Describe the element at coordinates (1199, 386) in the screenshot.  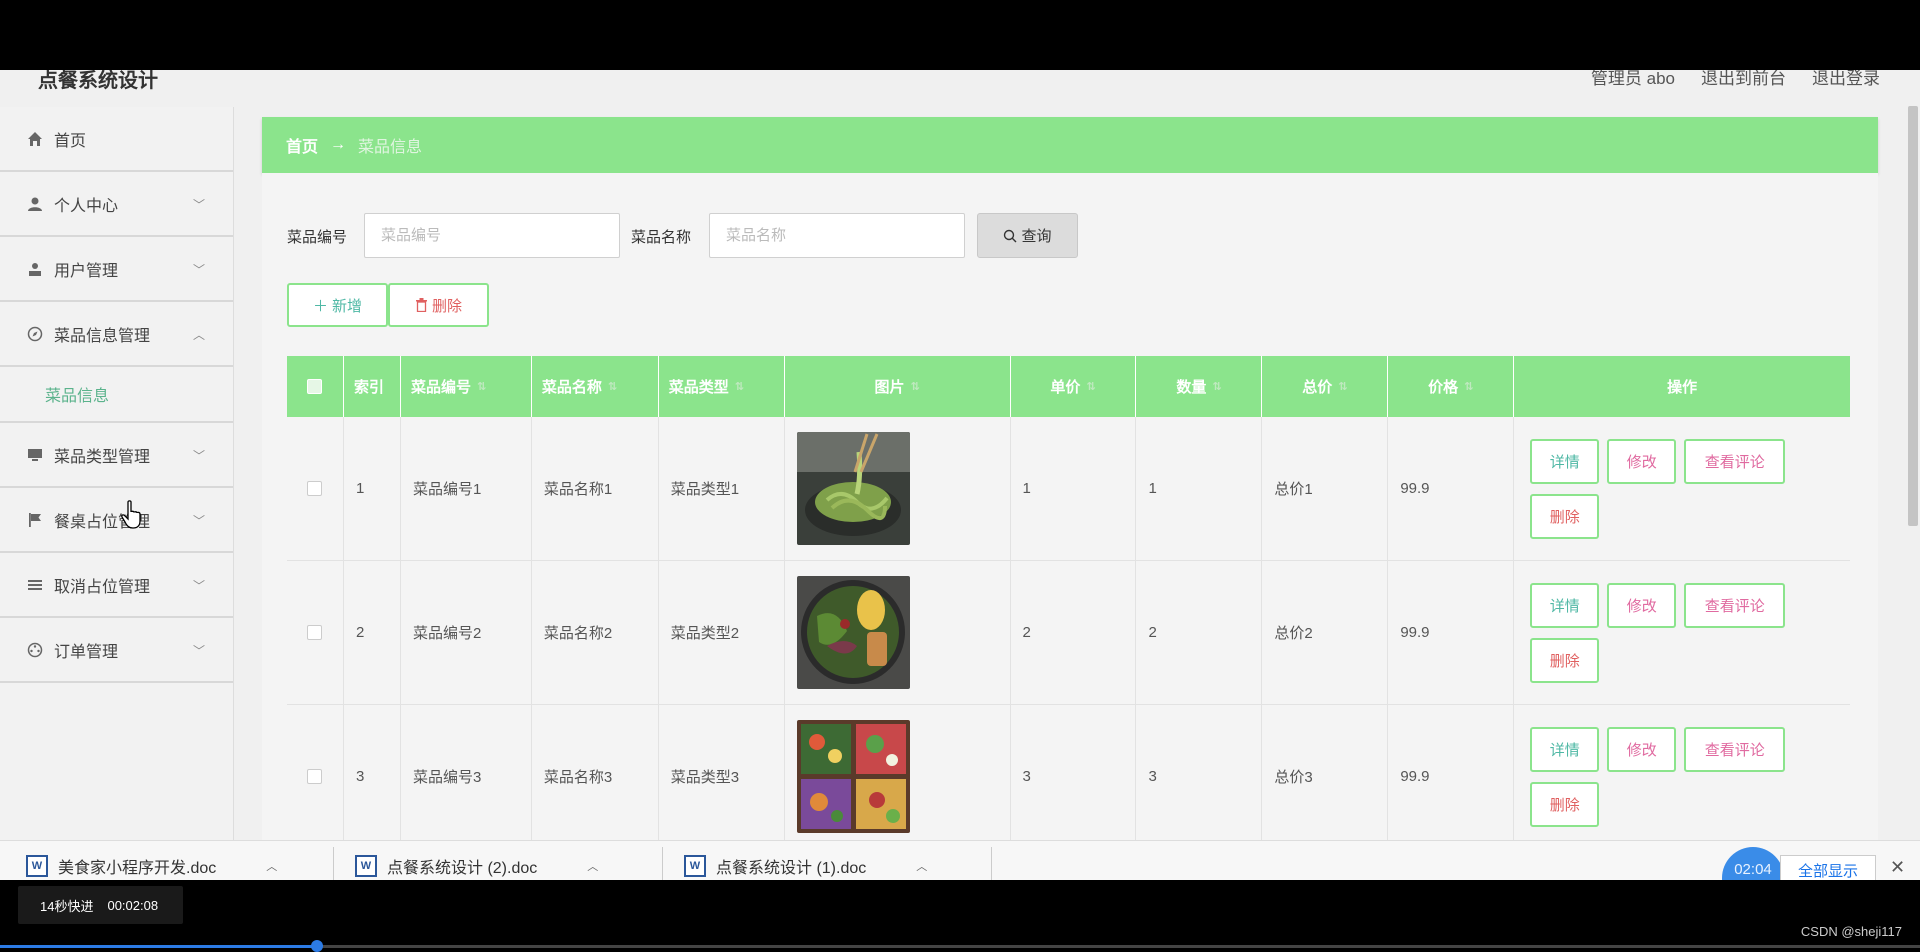
I see `column-header: 数量 ⇅` at that location.